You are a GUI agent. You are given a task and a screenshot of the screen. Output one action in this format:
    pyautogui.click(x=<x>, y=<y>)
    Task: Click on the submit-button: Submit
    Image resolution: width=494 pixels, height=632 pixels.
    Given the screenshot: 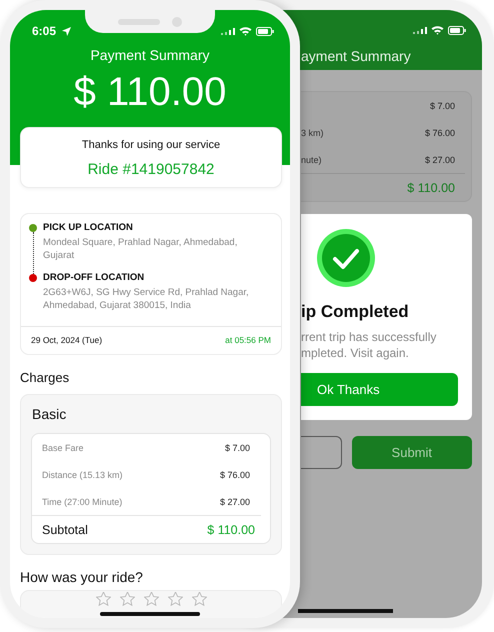 What is the action you would take?
    pyautogui.click(x=412, y=452)
    